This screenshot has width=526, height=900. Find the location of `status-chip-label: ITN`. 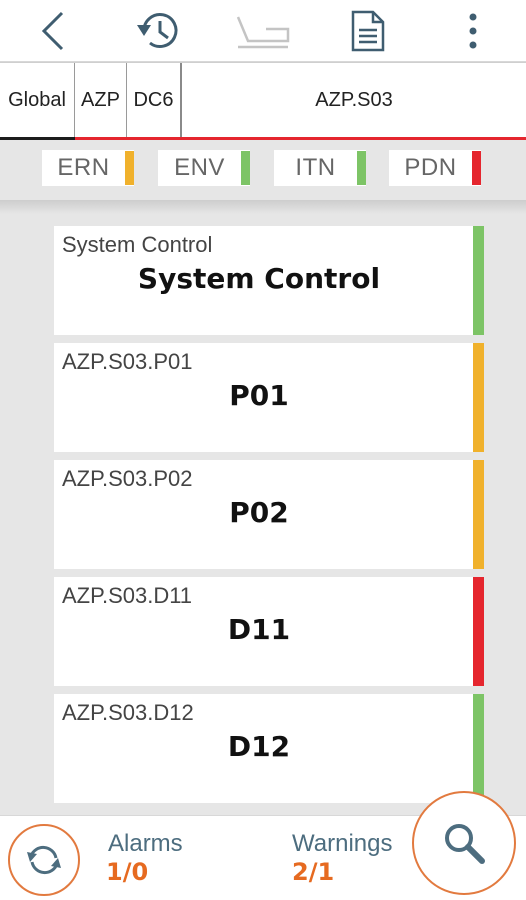

status-chip-label: ITN is located at coordinates (315, 167).